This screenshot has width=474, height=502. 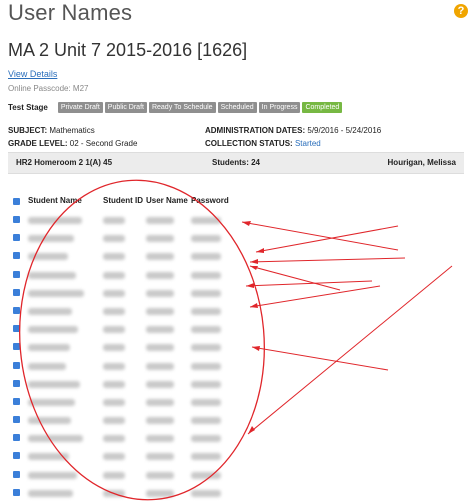 What do you see at coordinates (103, 143) in the screenshot?
I see `grade-level-value: 02 - Second Grade` at bounding box center [103, 143].